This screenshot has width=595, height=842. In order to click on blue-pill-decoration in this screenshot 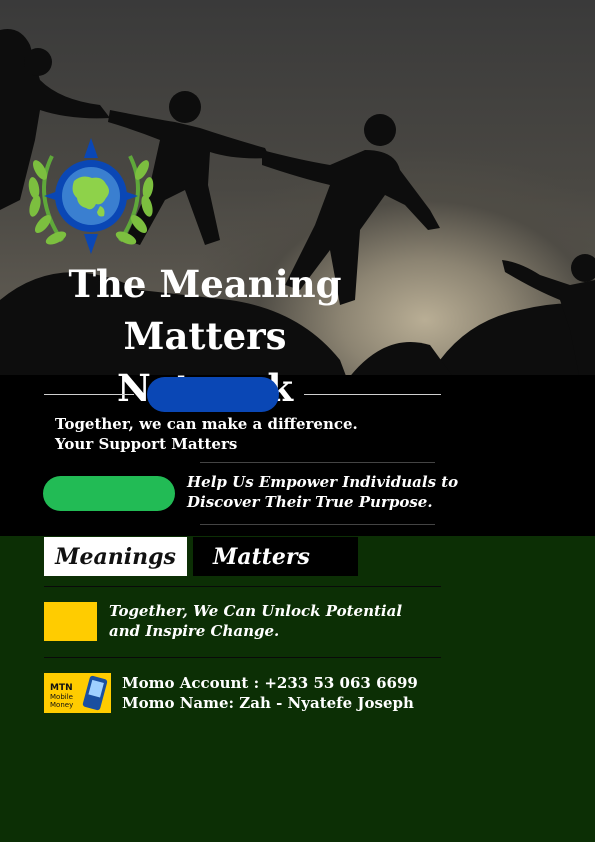, I will do `click(213, 394)`.